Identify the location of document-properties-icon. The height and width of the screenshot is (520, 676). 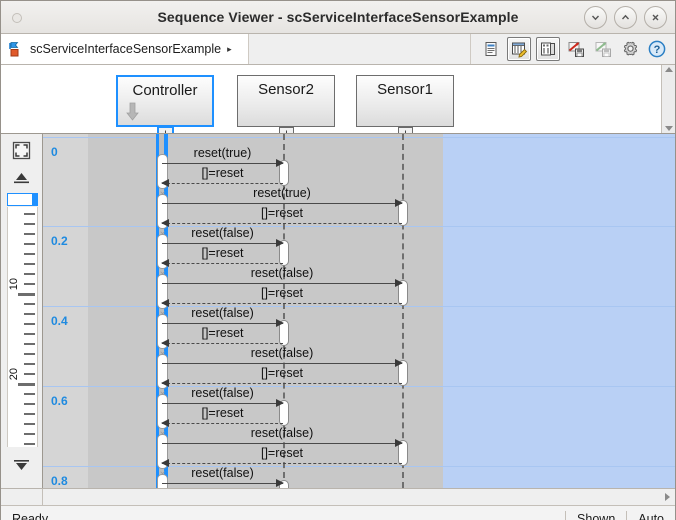
(491, 49).